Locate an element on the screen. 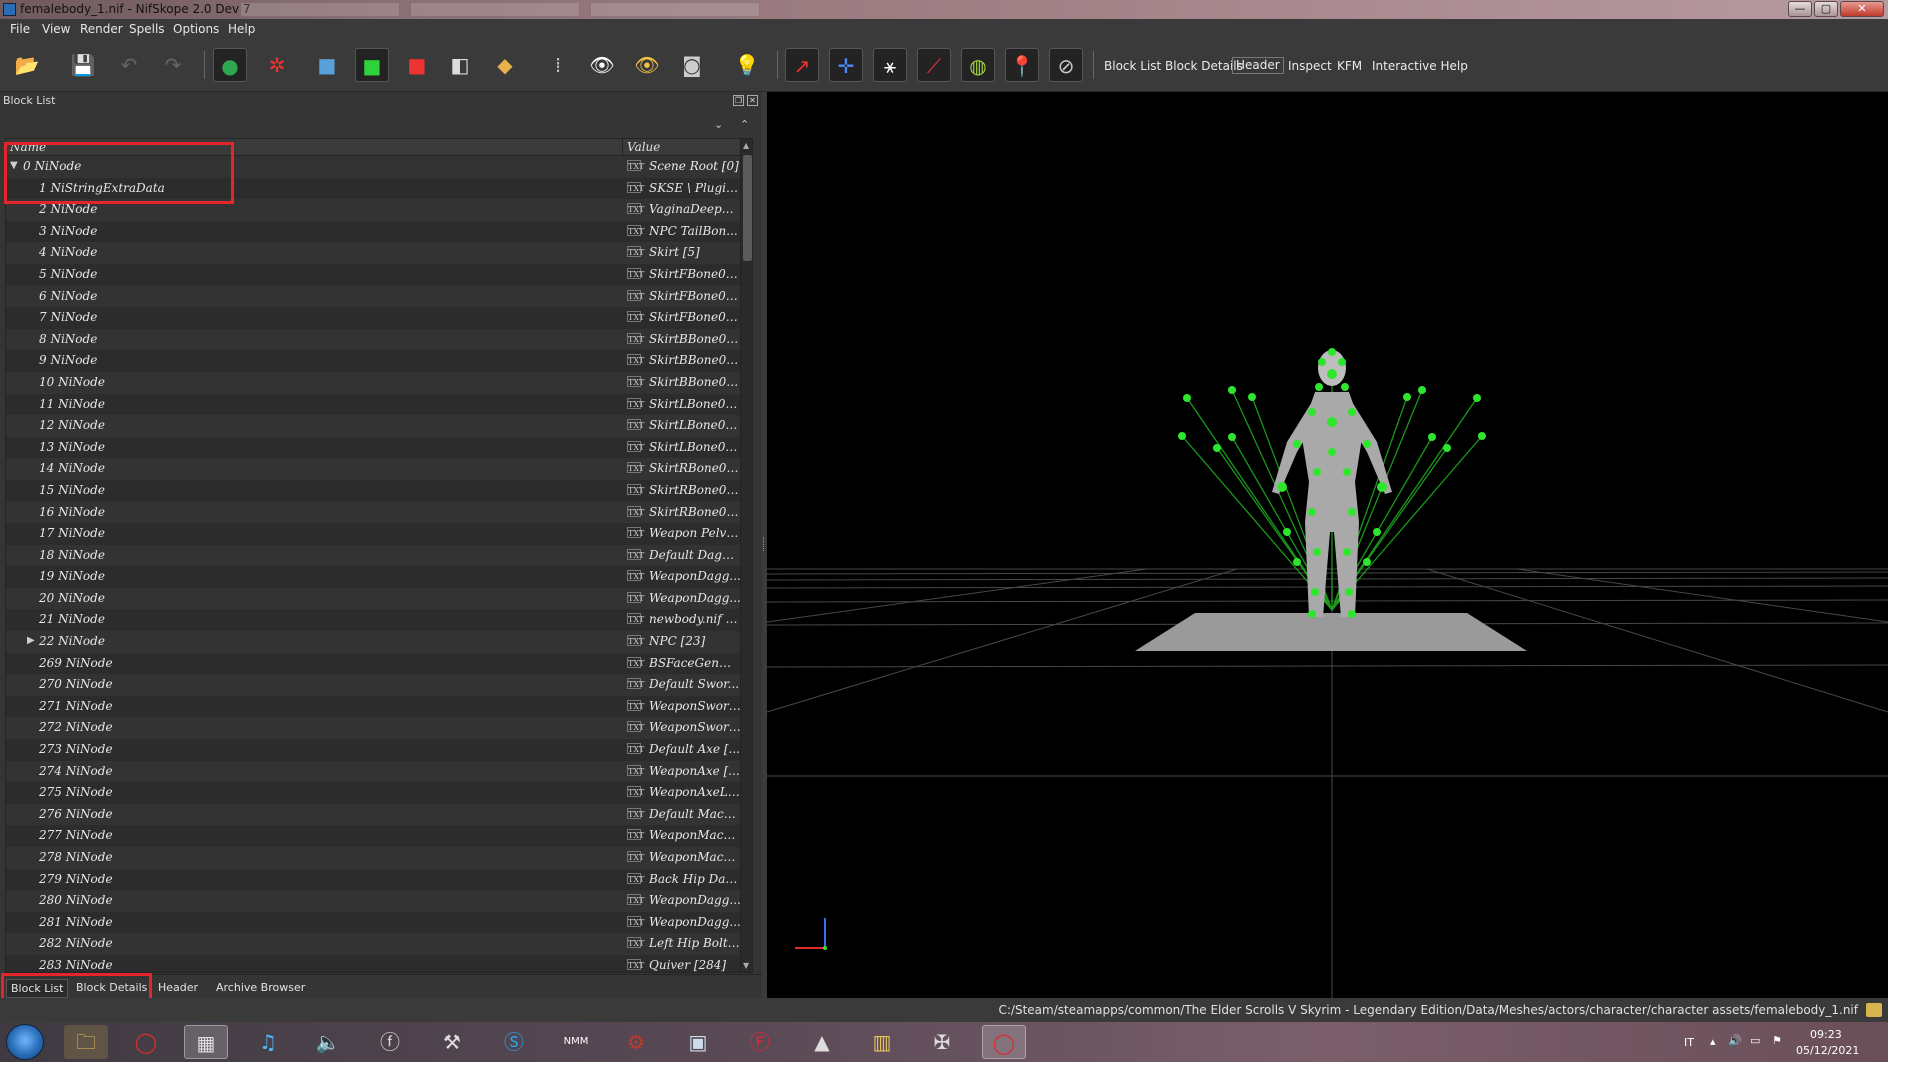  speaker-icon: 🔈 is located at coordinates (328, 1042).